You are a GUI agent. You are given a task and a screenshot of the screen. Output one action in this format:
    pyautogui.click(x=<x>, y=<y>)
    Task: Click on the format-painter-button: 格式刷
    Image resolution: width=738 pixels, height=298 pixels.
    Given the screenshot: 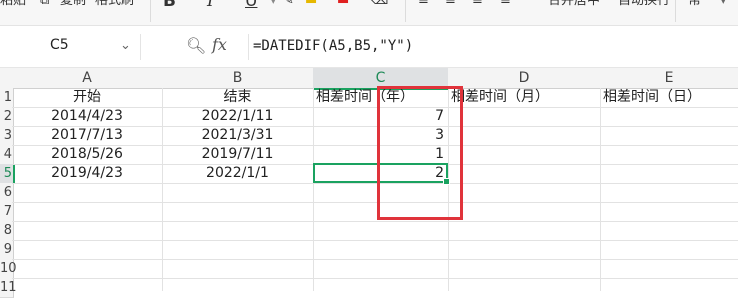 What is the action you would take?
    pyautogui.click(x=114, y=5)
    